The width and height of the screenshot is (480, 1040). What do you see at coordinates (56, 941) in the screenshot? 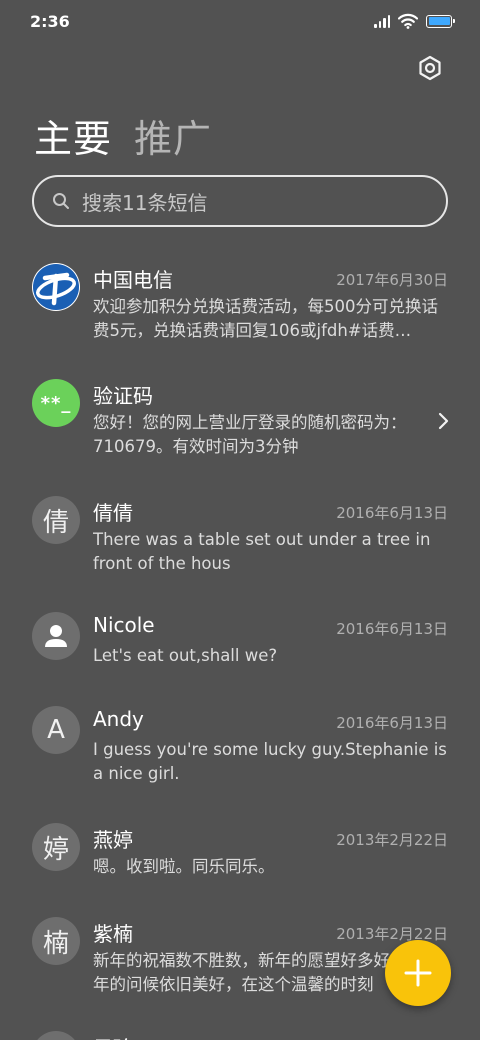
I see `contact-avatar: 楠` at bounding box center [56, 941].